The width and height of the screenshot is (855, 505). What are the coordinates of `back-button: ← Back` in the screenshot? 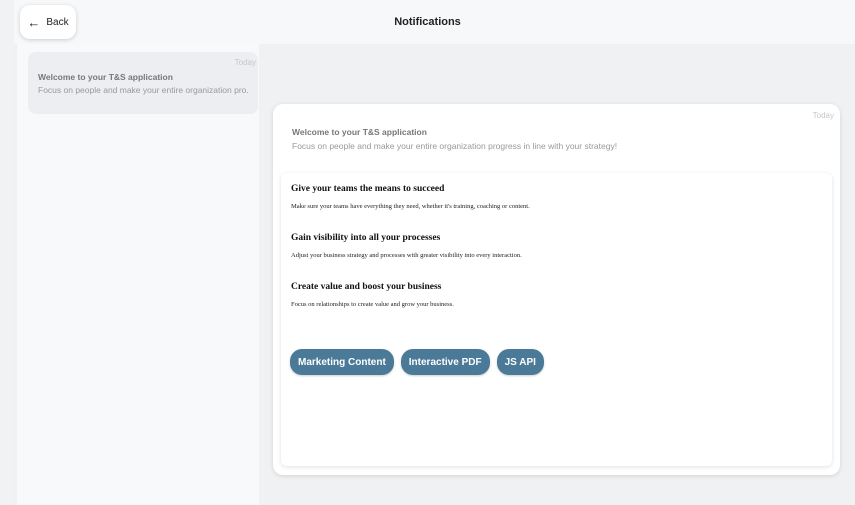 It's located at (48, 22).